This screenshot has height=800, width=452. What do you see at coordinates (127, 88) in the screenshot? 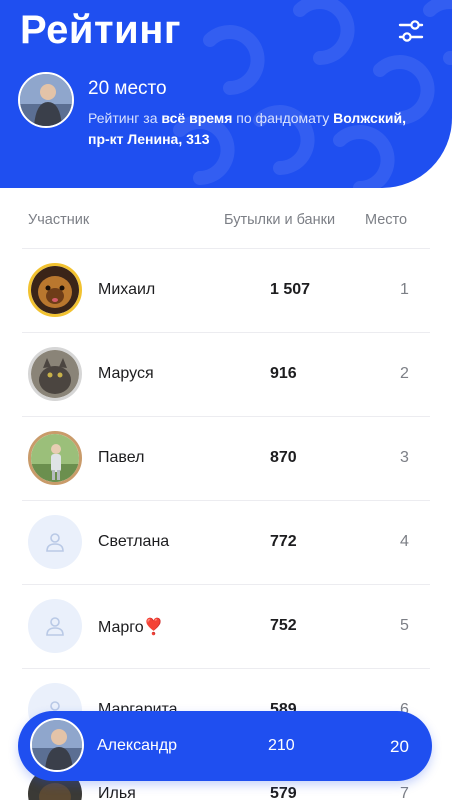
I see `current-place-label: 20 место` at bounding box center [127, 88].